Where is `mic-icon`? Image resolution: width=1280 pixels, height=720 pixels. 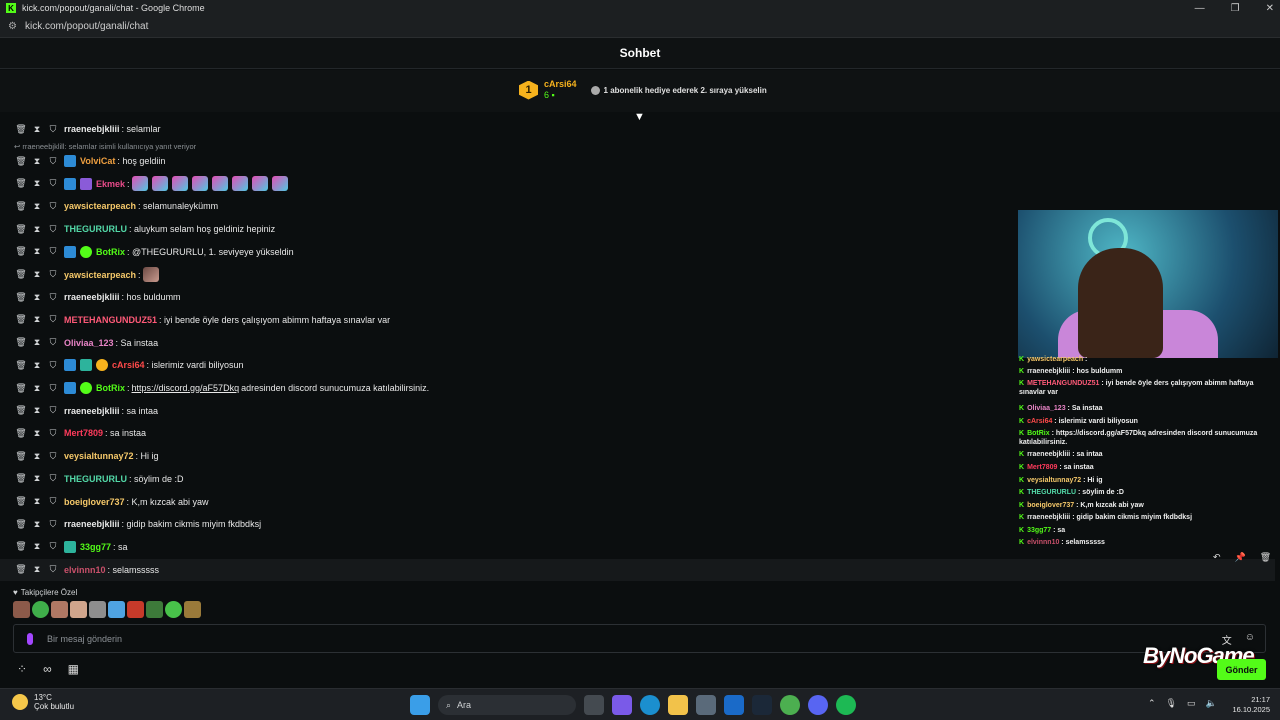
mic-icon is located at coordinates (30, 638).